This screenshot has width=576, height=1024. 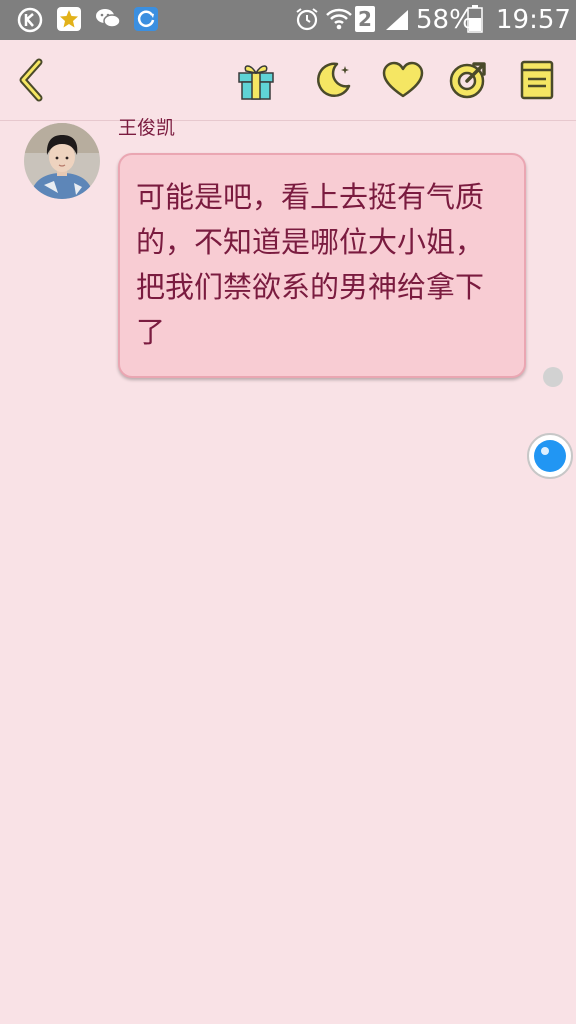 I want to click on sender-name: 王俊凯, so click(x=147, y=128).